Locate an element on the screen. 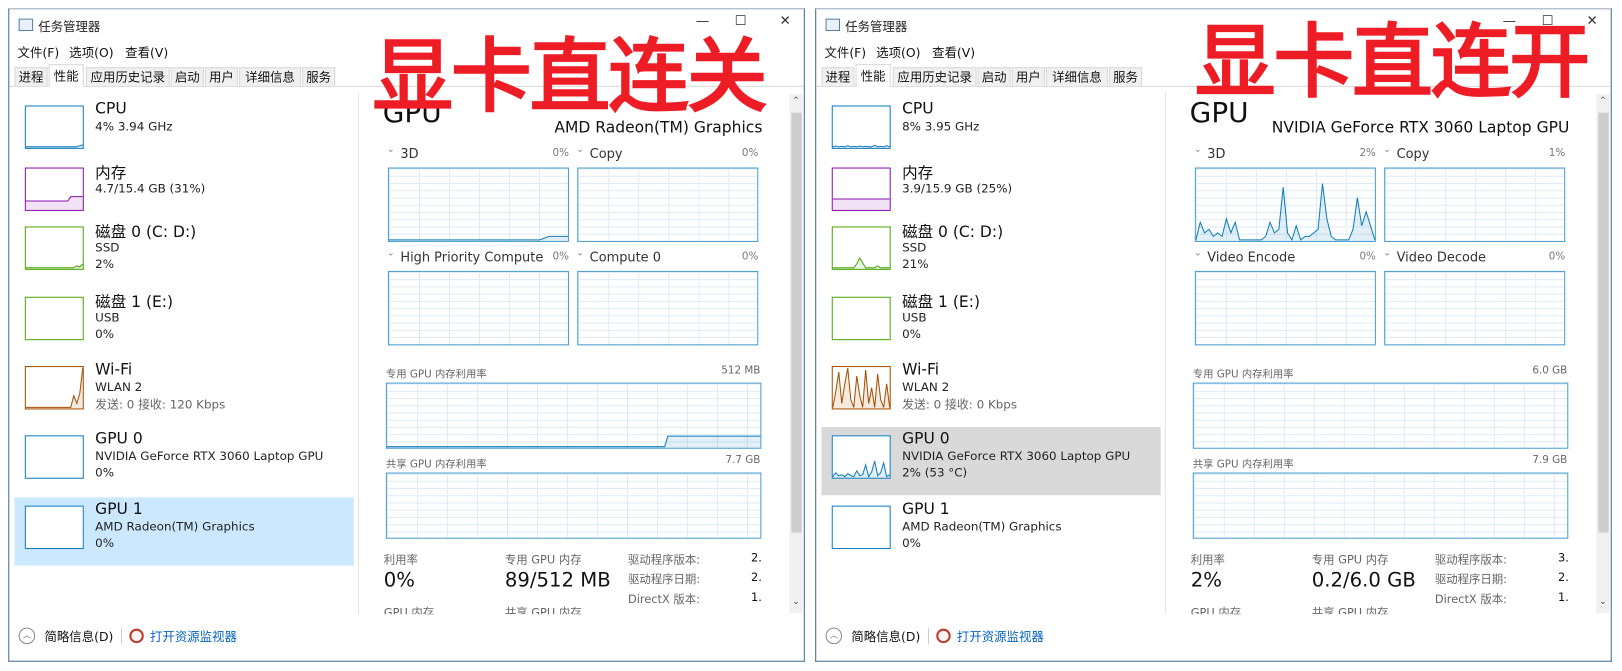 This screenshot has height=671, width=1622. close-button: ✕ is located at coordinates (785, 21).